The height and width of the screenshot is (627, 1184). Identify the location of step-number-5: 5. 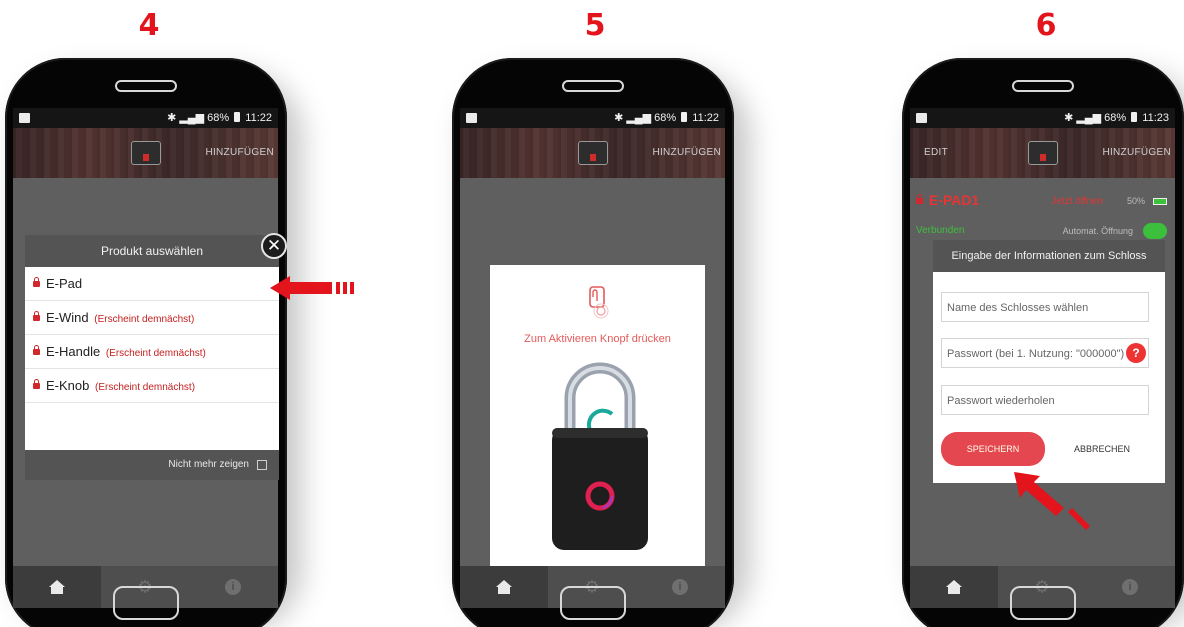
(595, 25).